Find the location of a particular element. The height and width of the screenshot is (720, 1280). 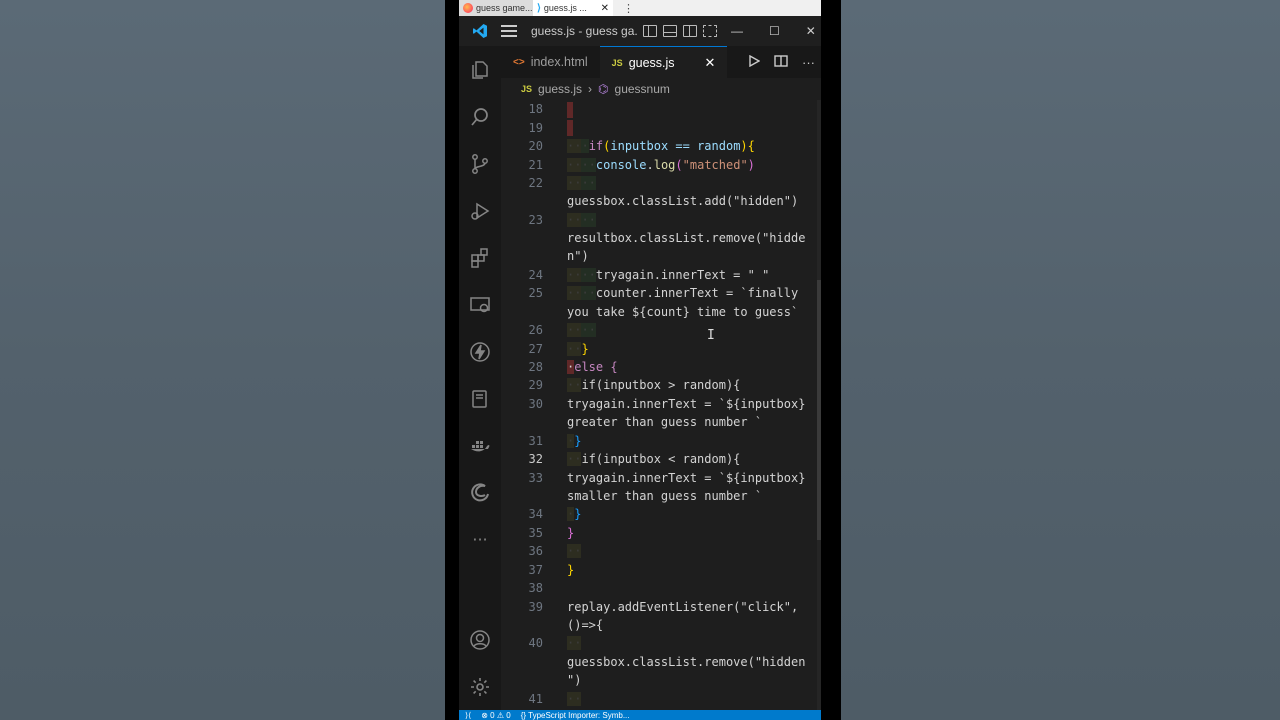

firefox-icon is located at coordinates (468, 8).